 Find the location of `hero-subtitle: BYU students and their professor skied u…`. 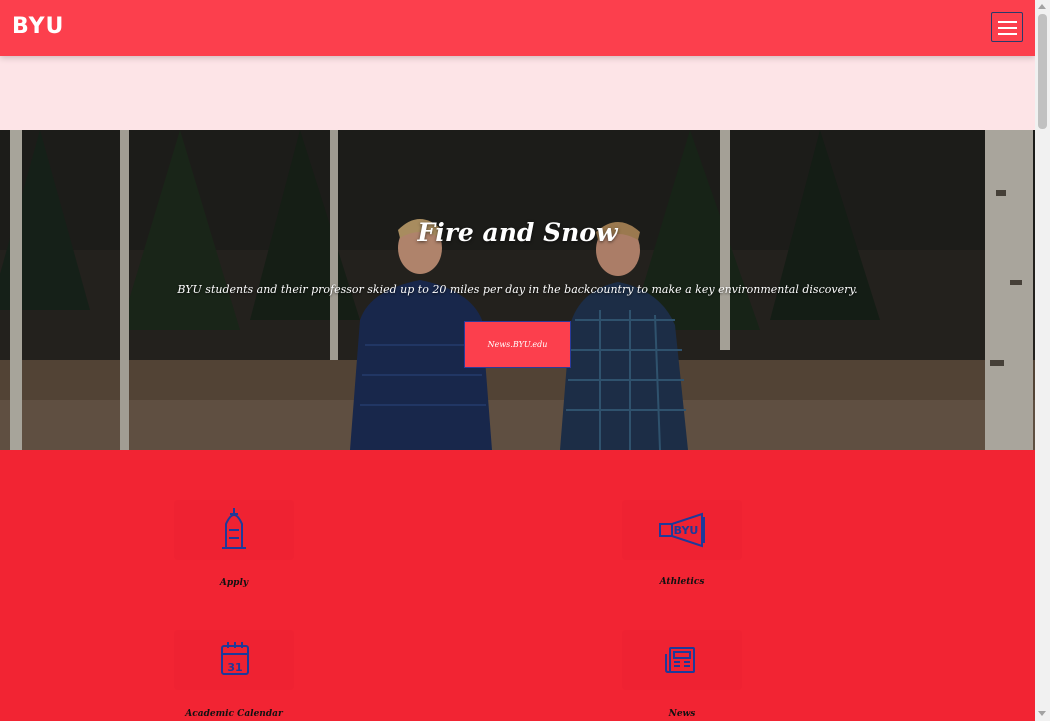

hero-subtitle: BYU students and their professor skied u… is located at coordinates (517, 289).